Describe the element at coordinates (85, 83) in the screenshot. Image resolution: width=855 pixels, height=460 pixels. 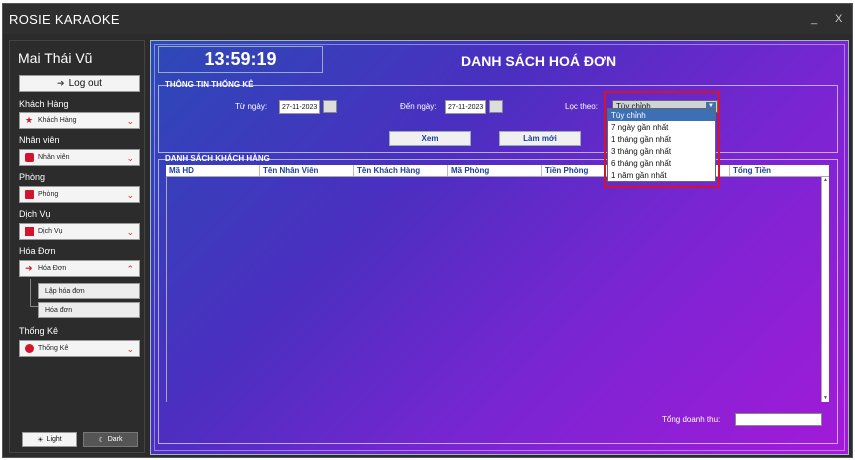
I see `logout-label: Log out` at that location.